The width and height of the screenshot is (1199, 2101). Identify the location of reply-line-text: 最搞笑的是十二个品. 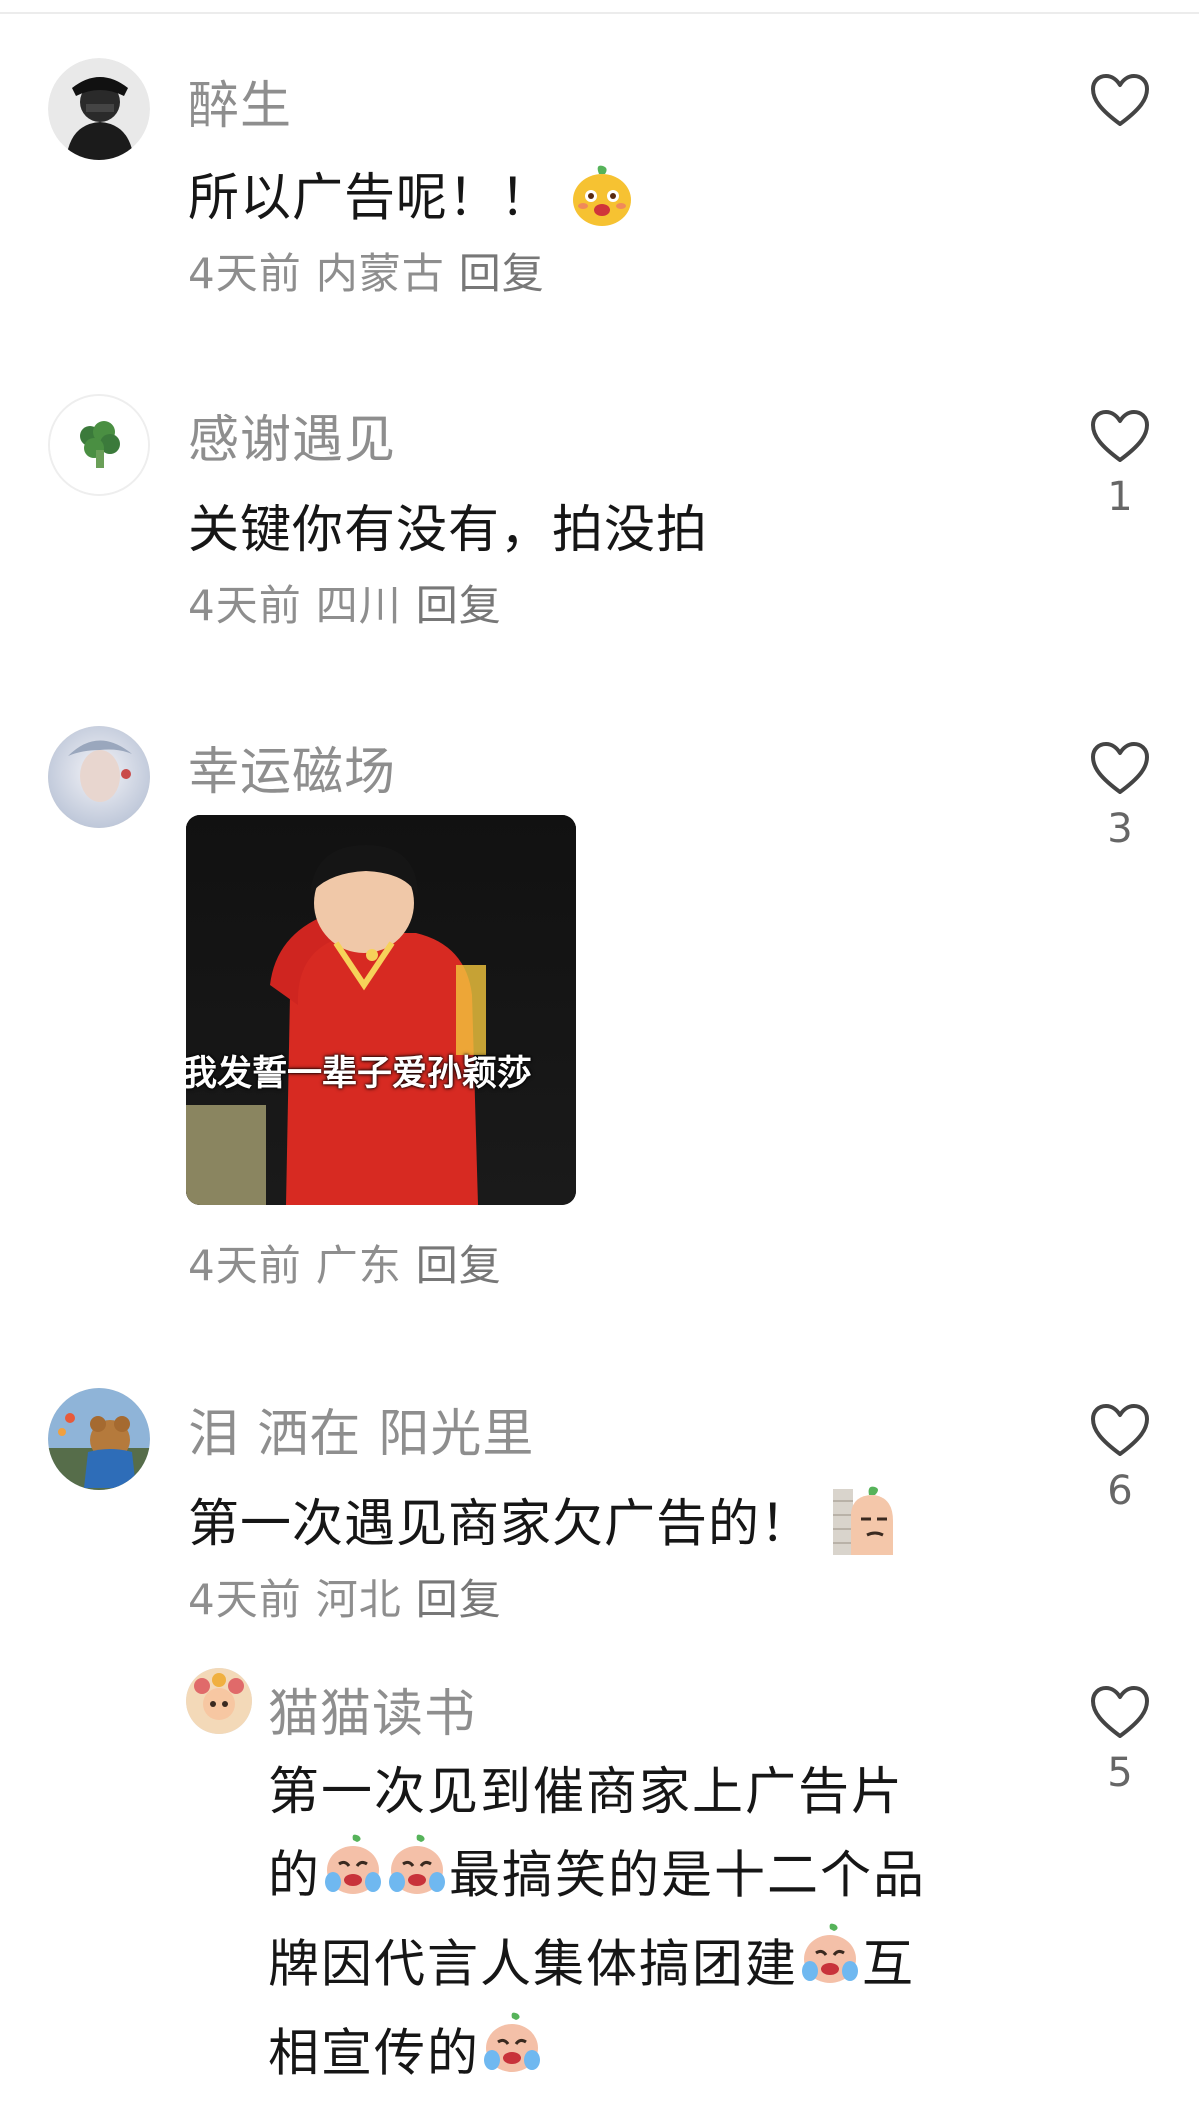
(688, 1876).